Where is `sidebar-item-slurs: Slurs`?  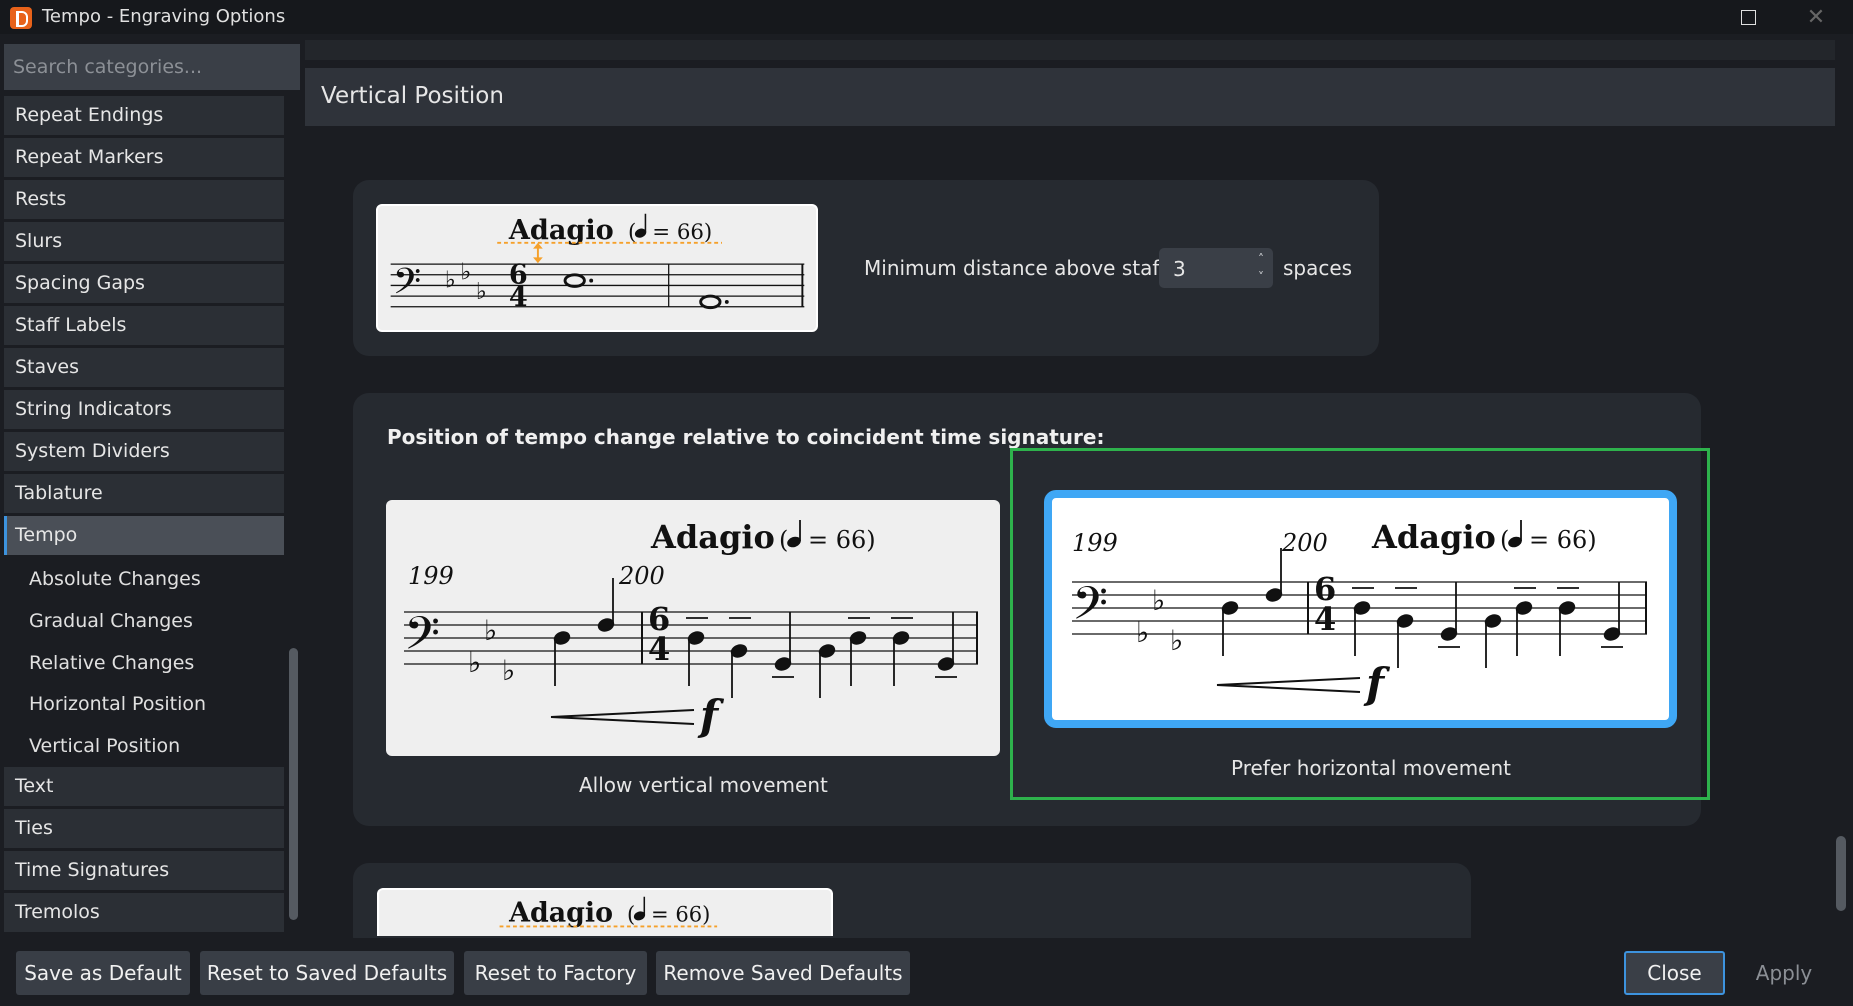
sidebar-item-slurs: Slurs is located at coordinates (144, 241).